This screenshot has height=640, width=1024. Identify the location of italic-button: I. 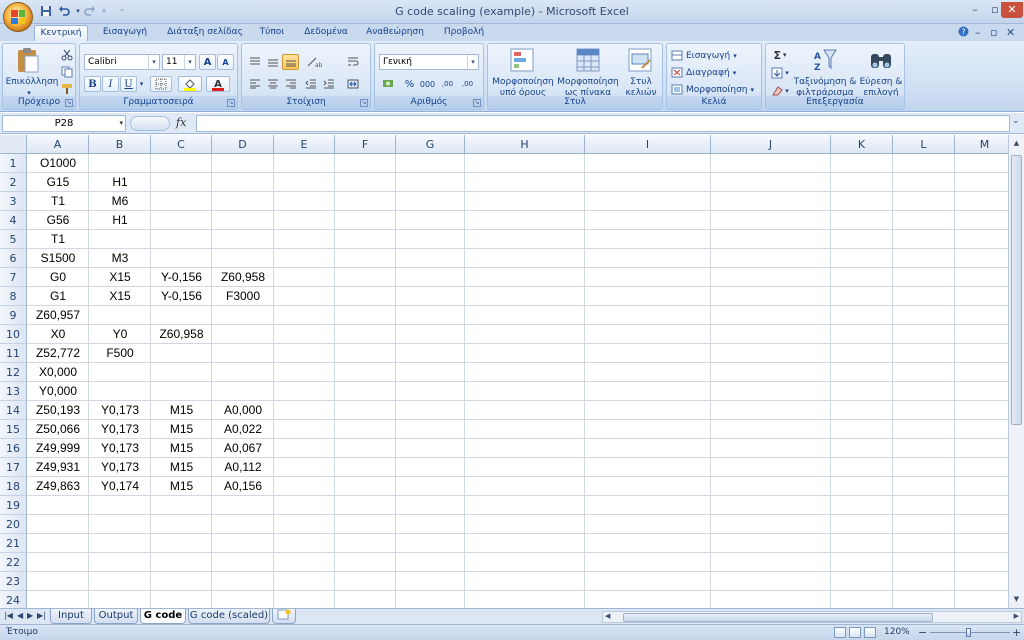
(110, 84).